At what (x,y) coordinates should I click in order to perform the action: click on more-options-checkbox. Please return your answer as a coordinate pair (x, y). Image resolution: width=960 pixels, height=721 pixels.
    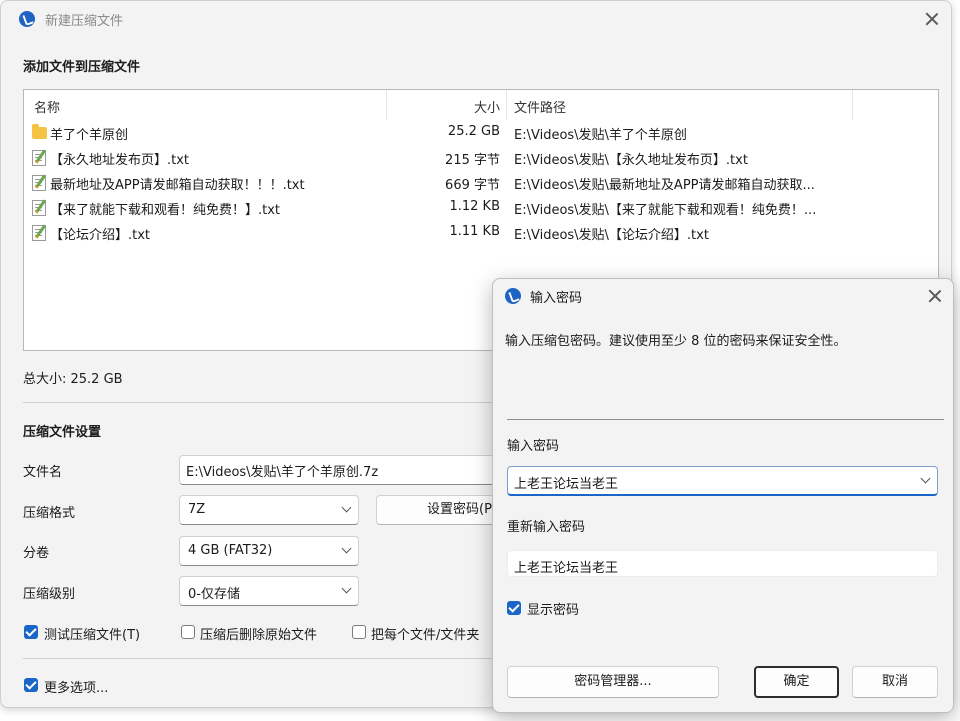
    Looking at the image, I should click on (31, 685).